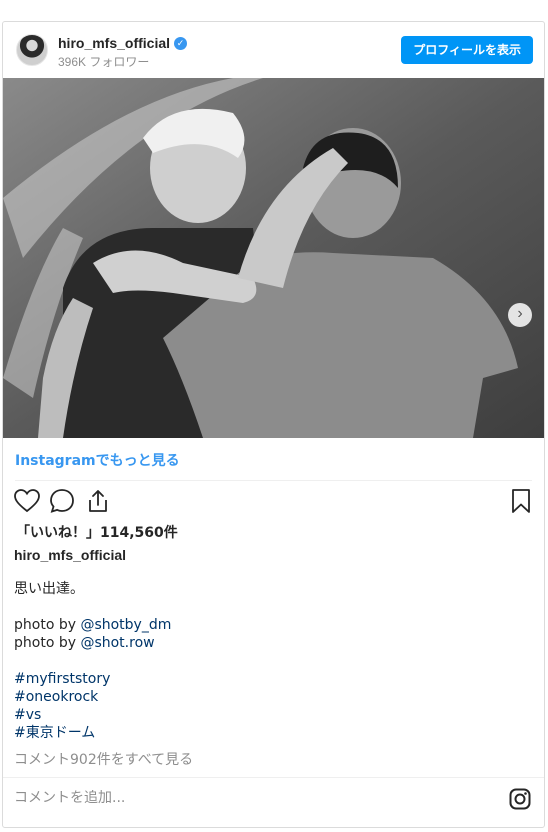 This screenshot has height=832, width=548. Describe the element at coordinates (520, 799) in the screenshot. I see `instagram-icon` at that location.